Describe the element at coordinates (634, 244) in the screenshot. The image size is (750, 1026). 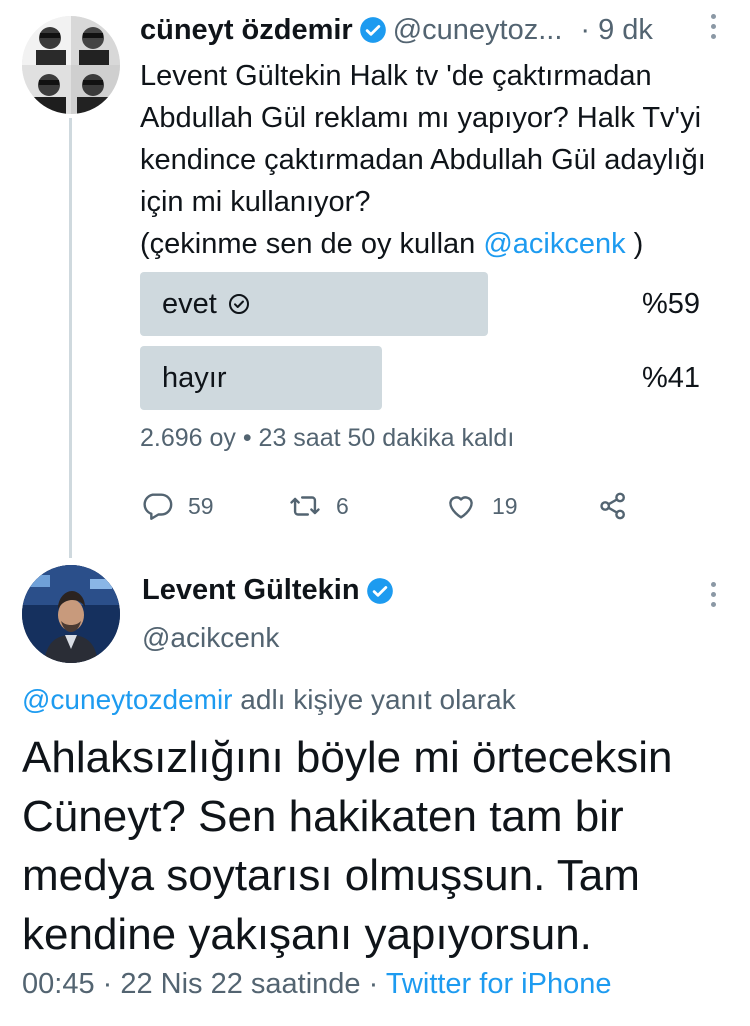
I see `tweet-body-line2-end: )` at that location.